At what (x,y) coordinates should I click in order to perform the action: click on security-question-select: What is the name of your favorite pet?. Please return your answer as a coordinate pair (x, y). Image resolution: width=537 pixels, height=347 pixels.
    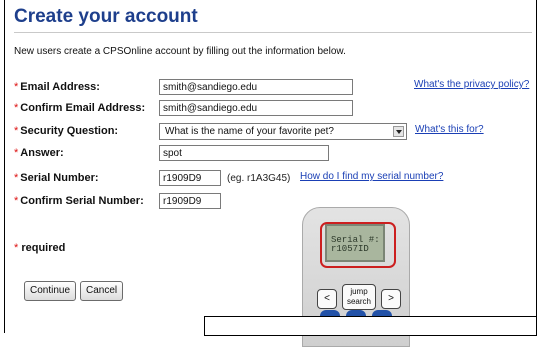
    Looking at the image, I should click on (283, 131).